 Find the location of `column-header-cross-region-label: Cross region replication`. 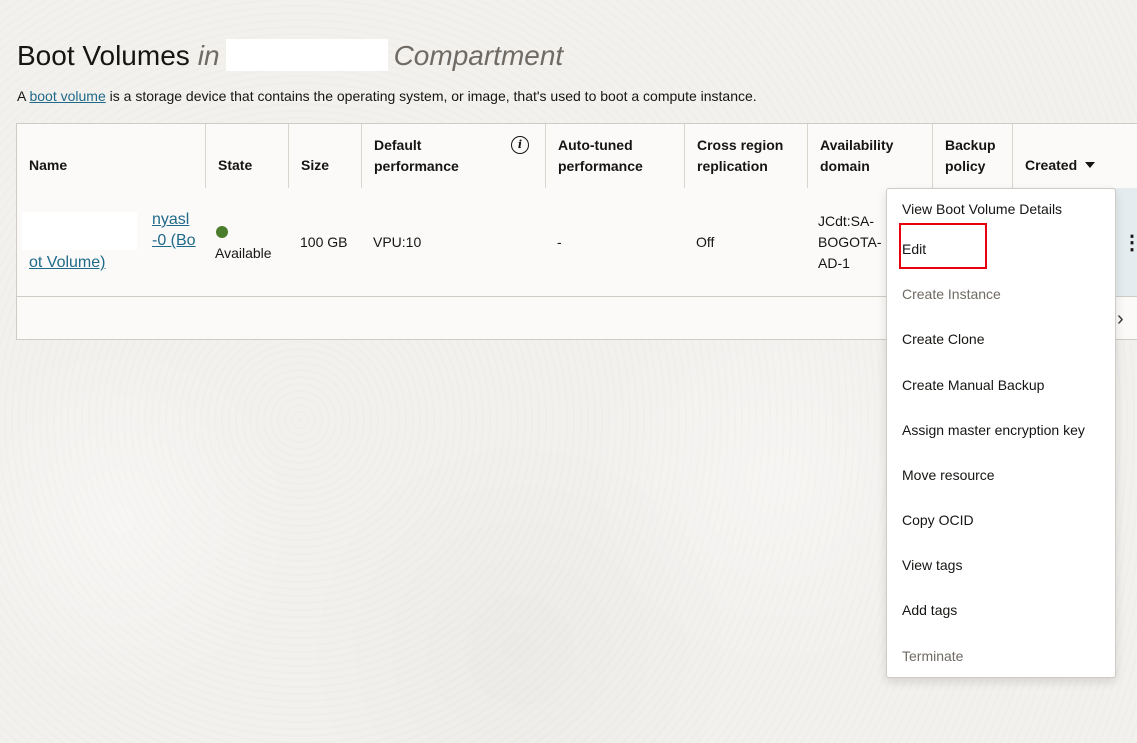

column-header-cross-region-label: Cross region replication is located at coordinates (740, 156).